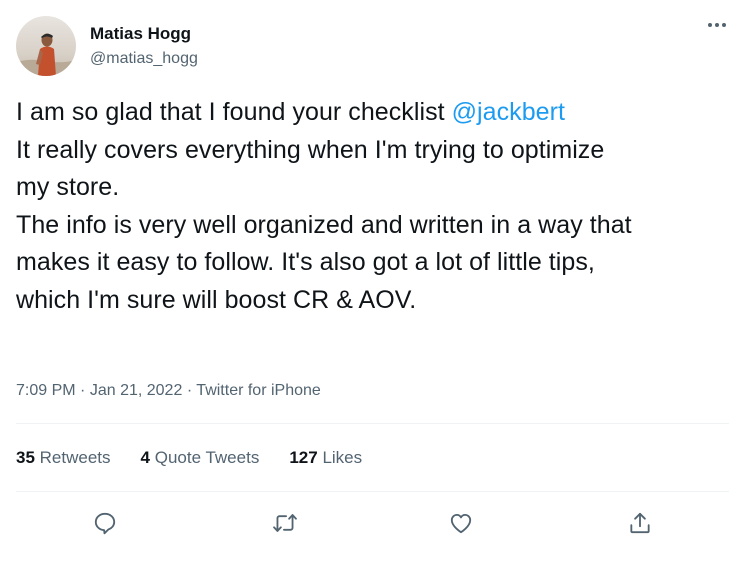 The height and width of the screenshot is (567, 745). I want to click on more-options-button, so click(717, 25).